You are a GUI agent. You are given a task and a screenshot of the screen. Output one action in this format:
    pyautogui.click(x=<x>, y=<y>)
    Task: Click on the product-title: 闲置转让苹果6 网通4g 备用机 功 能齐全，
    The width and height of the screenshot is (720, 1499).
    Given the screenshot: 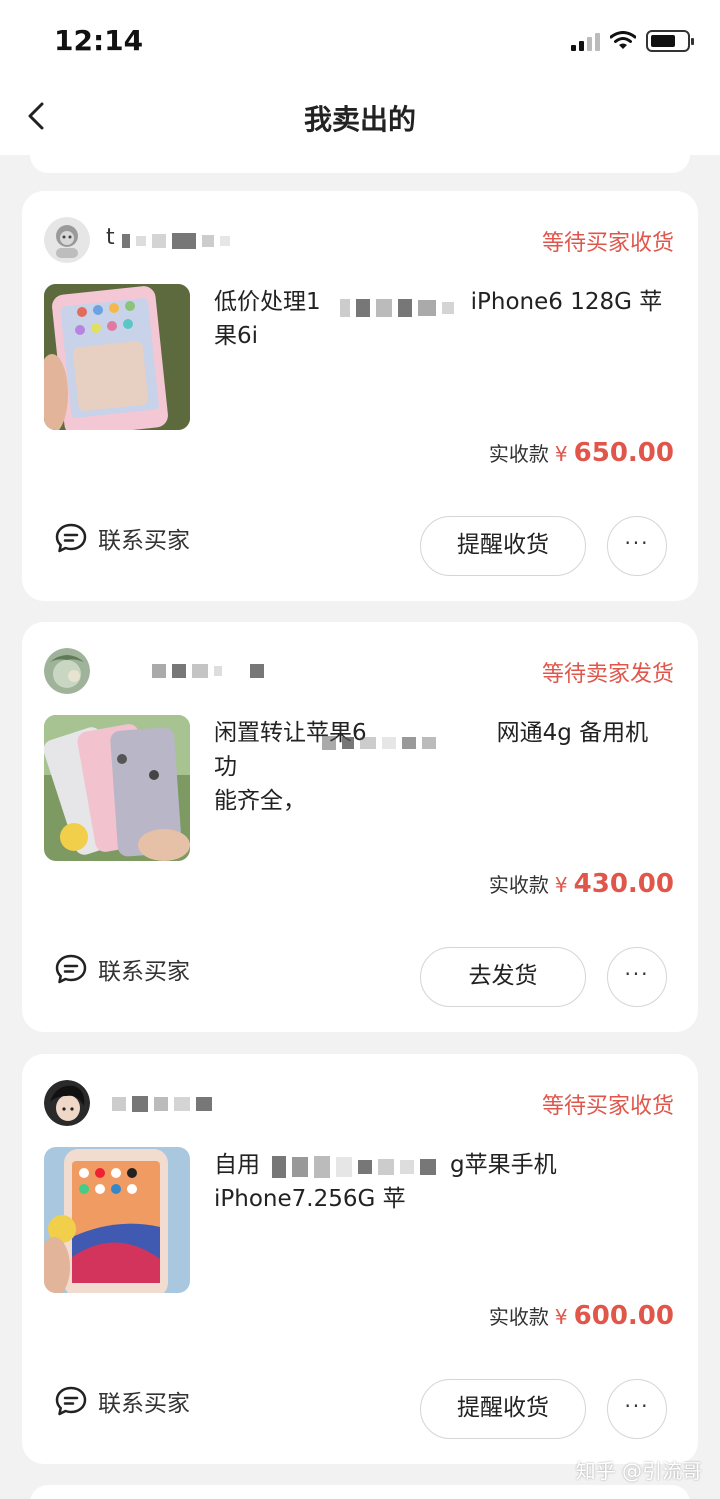 What is the action you would take?
    pyautogui.click(x=444, y=767)
    